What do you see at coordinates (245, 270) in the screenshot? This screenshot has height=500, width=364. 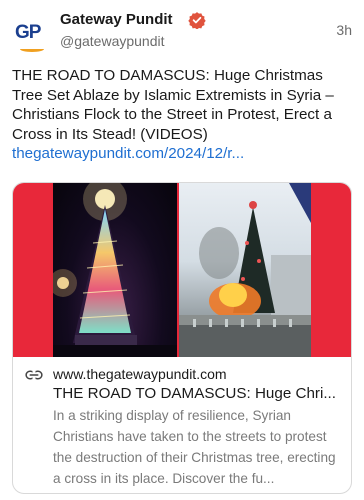 I see `burning-tree-day-photo` at bounding box center [245, 270].